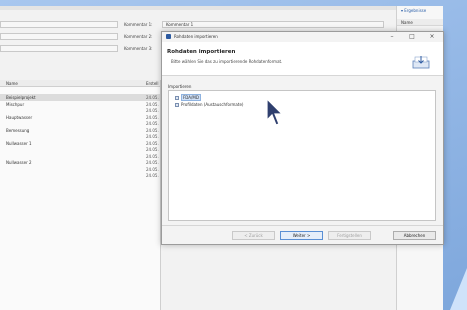  Describe the element at coordinates (80, 175) in the screenshot. I see `table-row: 24.05.` at that location.